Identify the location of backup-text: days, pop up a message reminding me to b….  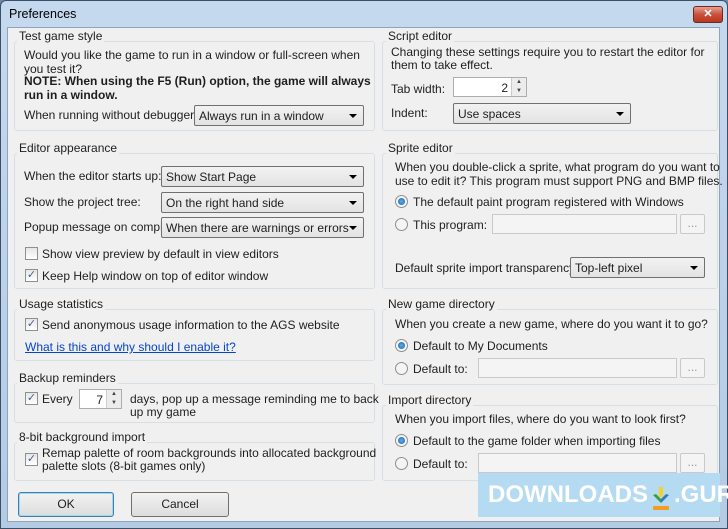
(254, 399).